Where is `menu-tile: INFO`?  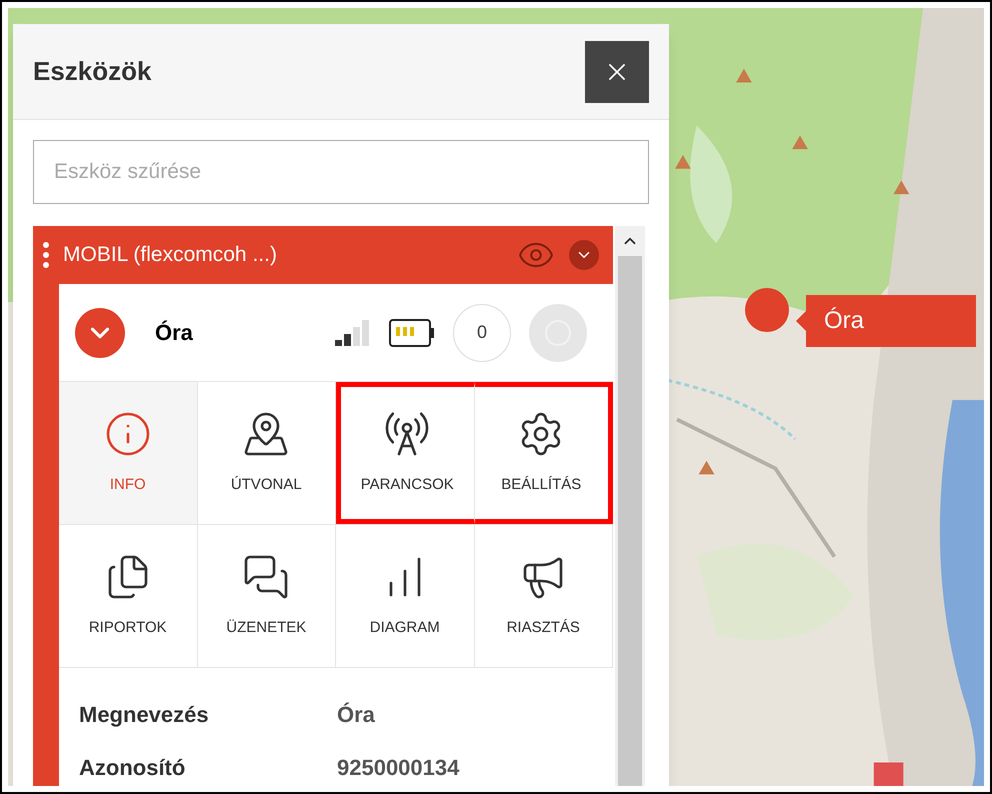
menu-tile: INFO is located at coordinates (128, 453).